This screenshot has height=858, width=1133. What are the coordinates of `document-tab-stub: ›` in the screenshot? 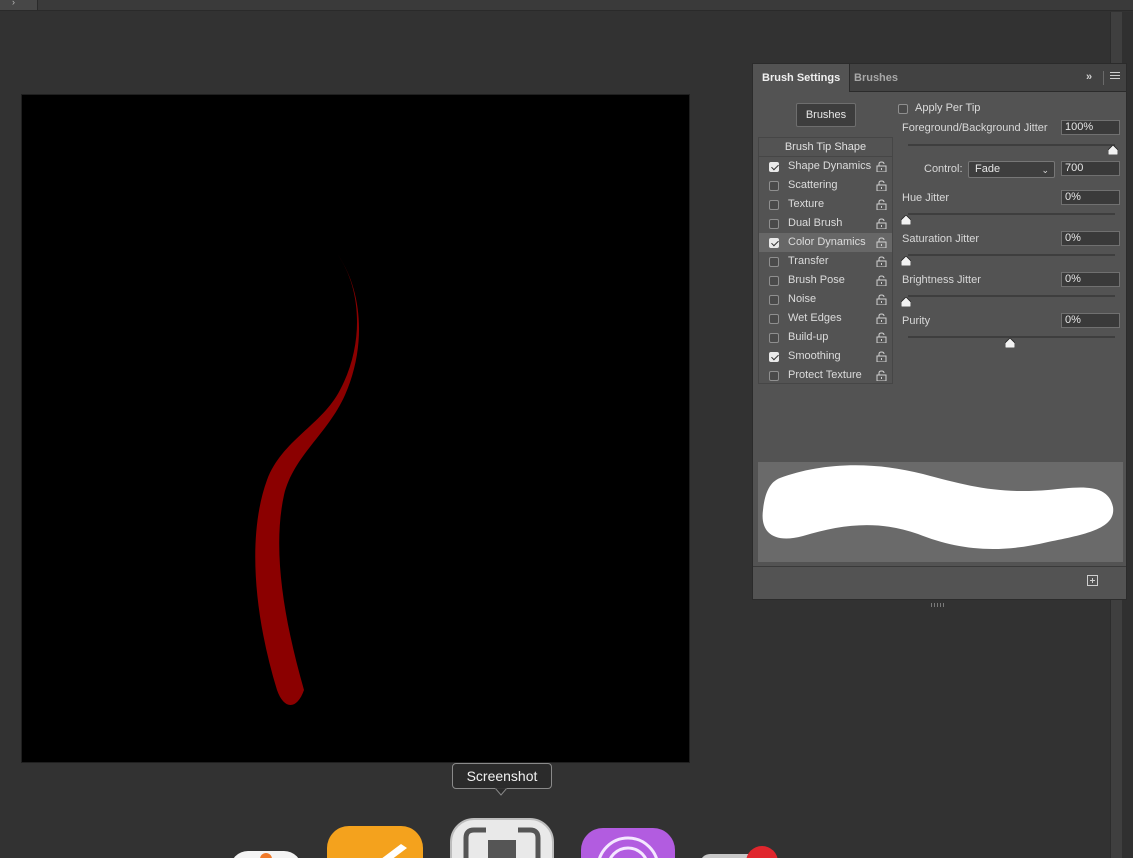 It's located at (19, 5).